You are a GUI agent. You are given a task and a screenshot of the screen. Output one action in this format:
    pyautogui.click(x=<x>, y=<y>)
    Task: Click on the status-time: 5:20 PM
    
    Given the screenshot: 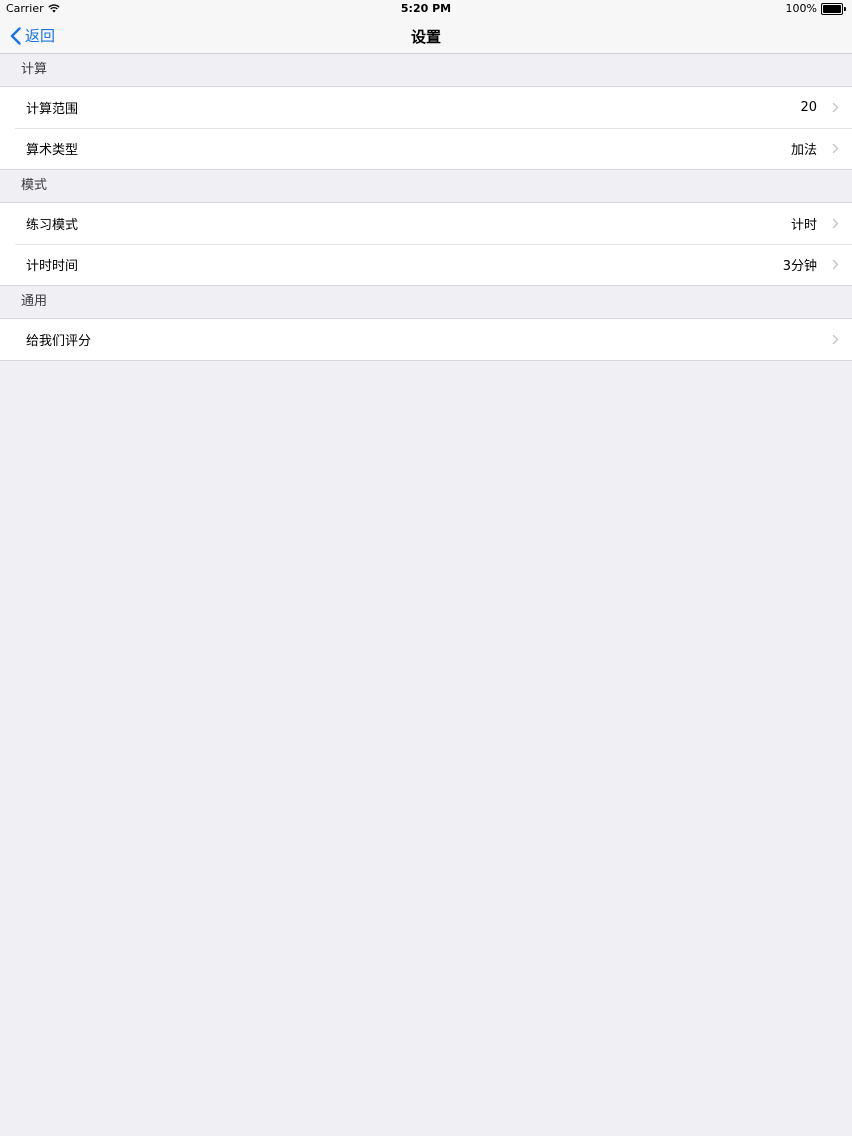 What is the action you would take?
    pyautogui.click(x=426, y=8)
    